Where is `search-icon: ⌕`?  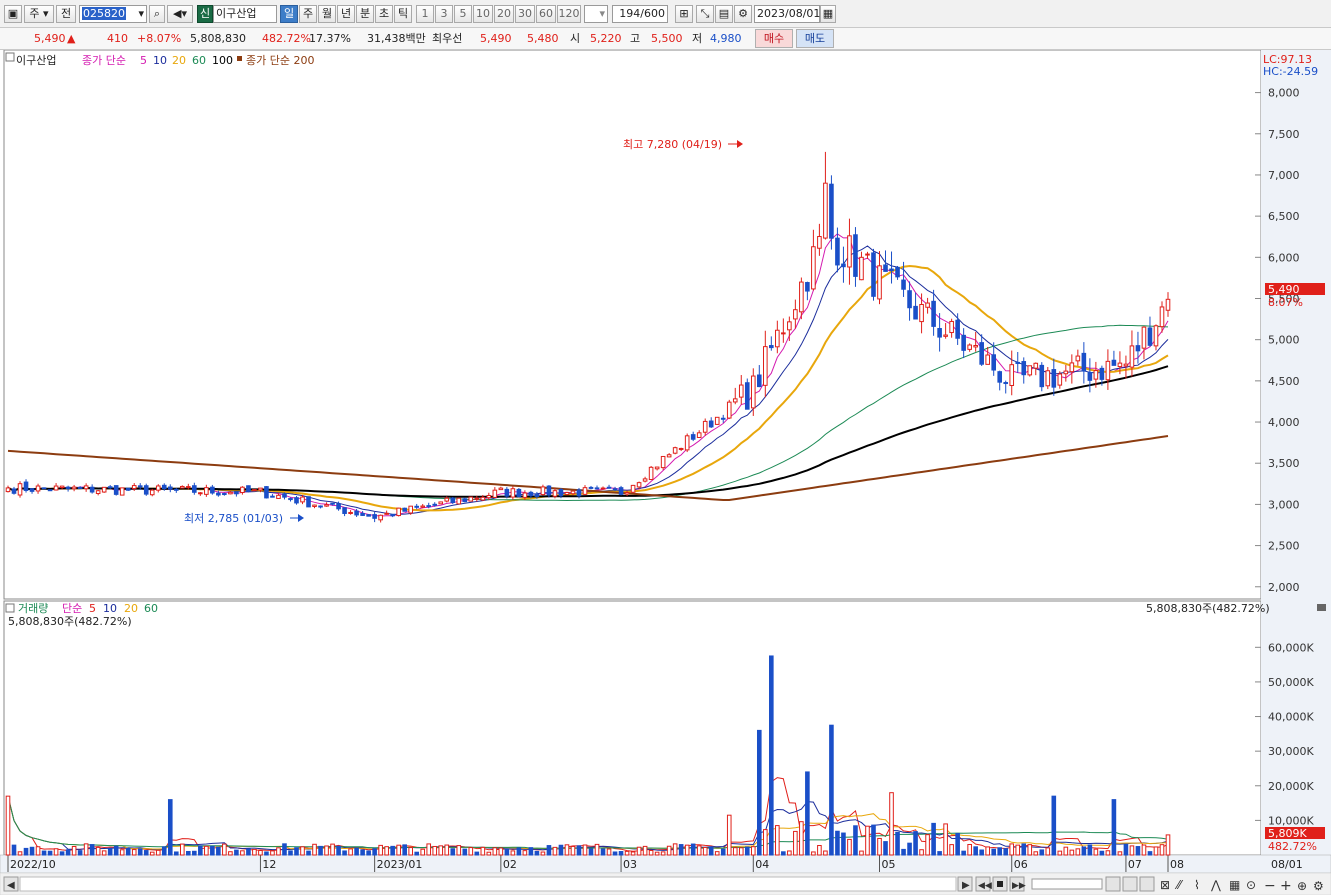
search-icon: ⌕ is located at coordinates (157, 14).